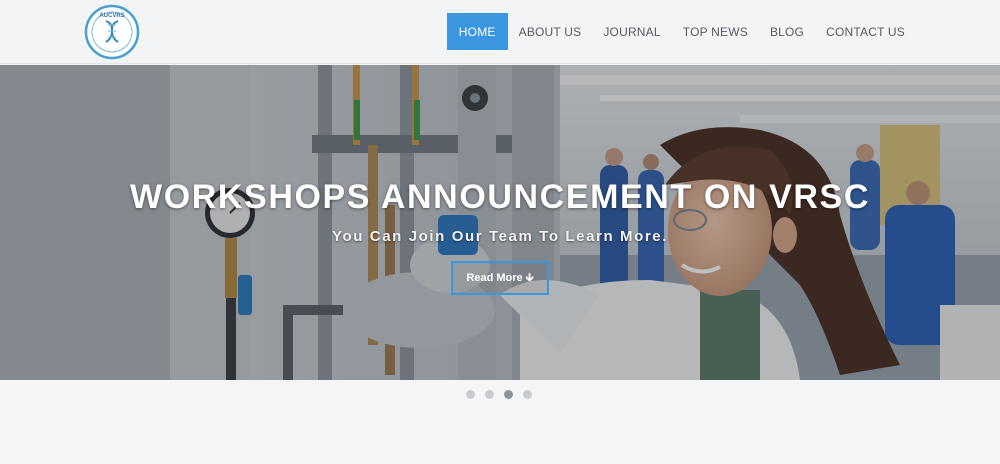 This screenshot has width=1000, height=464. I want to click on arrow-down-icon: 🡳, so click(529, 277).